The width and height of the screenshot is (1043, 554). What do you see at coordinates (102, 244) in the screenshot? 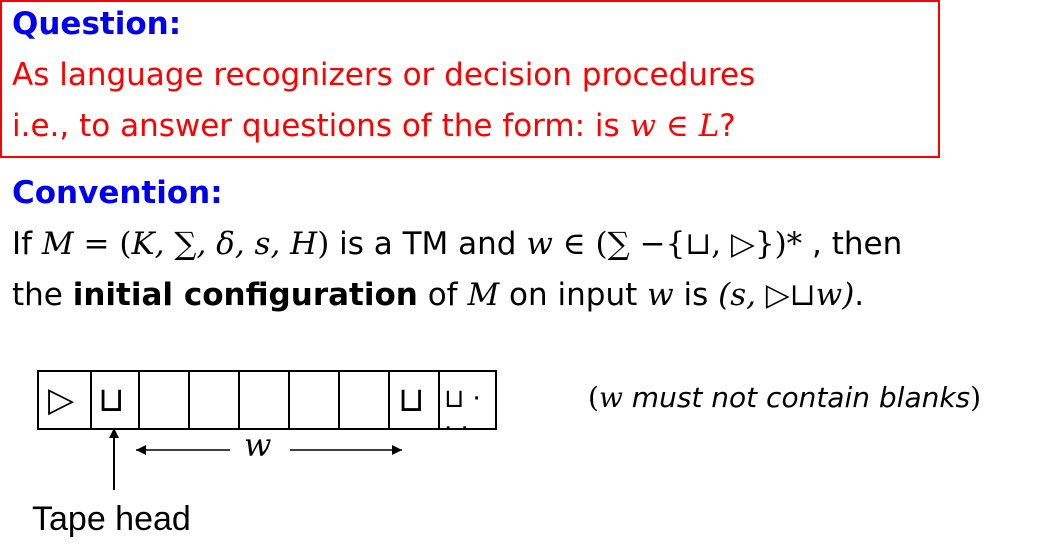
I see `math-eq: = (` at bounding box center [102, 244].